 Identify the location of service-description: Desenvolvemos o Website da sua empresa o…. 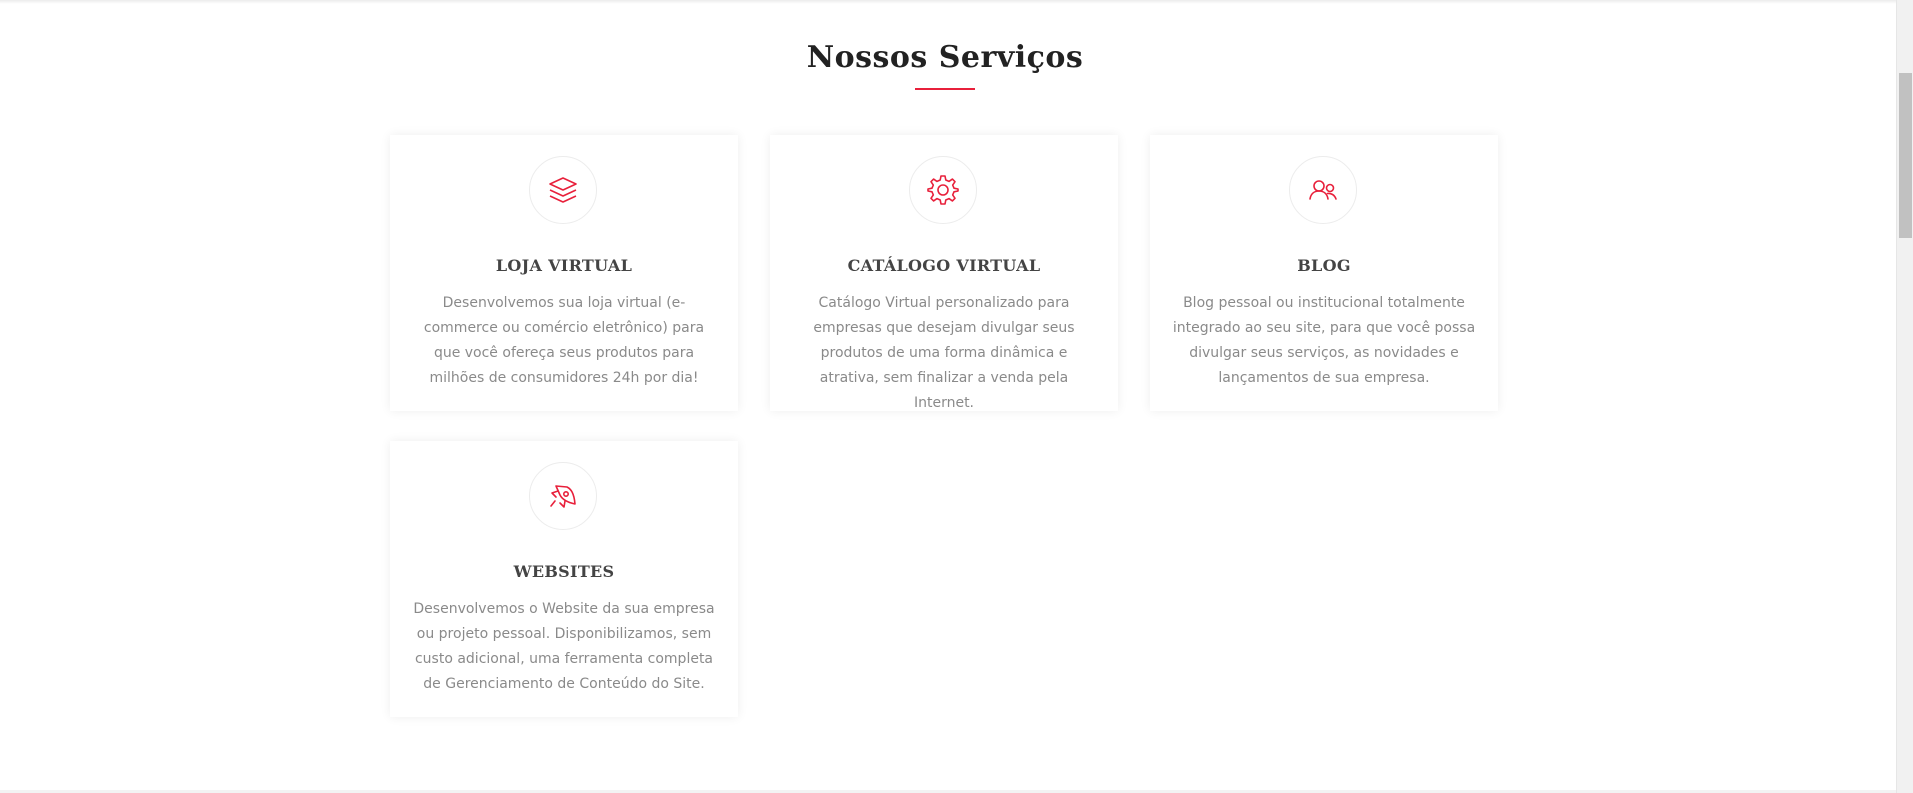
(564, 646).